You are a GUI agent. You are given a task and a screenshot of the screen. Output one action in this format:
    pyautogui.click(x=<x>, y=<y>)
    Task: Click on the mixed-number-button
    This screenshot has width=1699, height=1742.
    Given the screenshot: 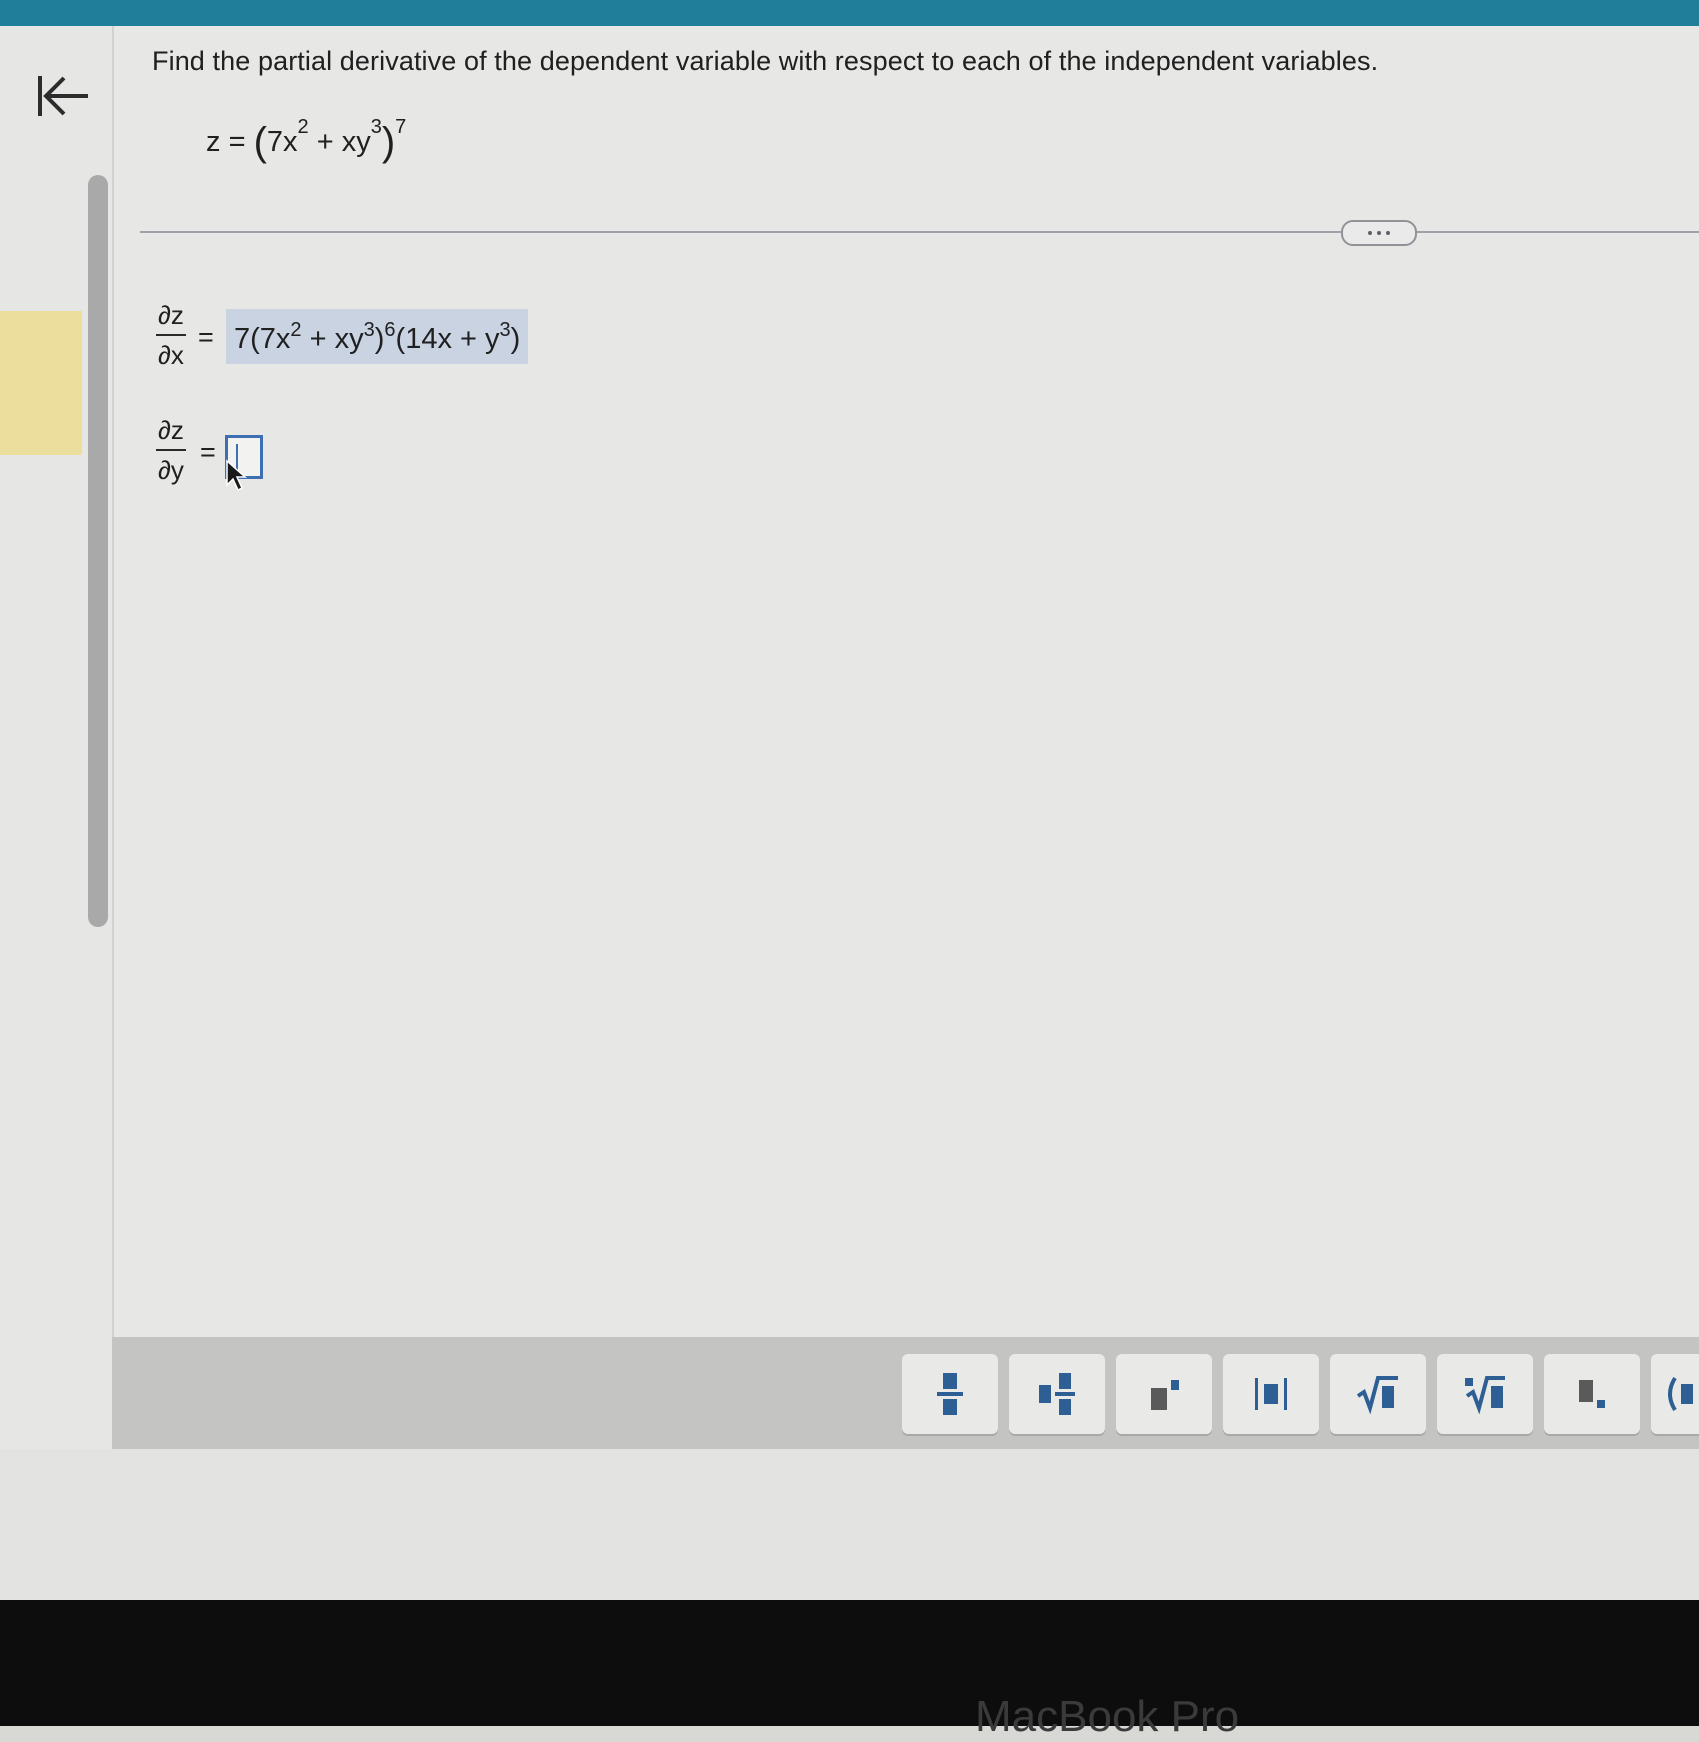 What is the action you would take?
    pyautogui.click(x=1057, y=1394)
    